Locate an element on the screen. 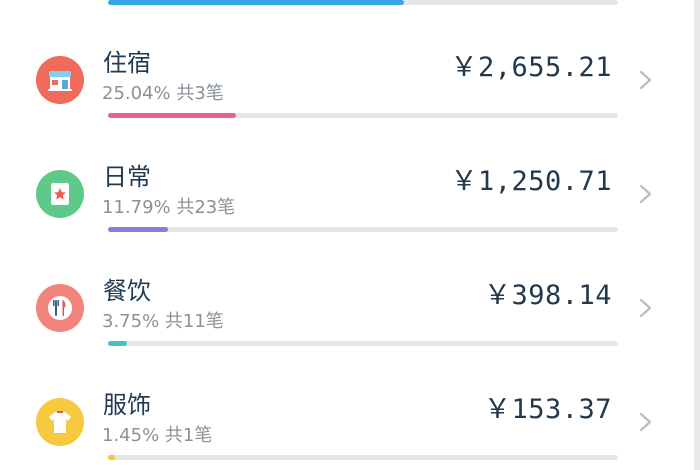 The width and height of the screenshot is (700, 470). shirt-icon is located at coordinates (60, 422).